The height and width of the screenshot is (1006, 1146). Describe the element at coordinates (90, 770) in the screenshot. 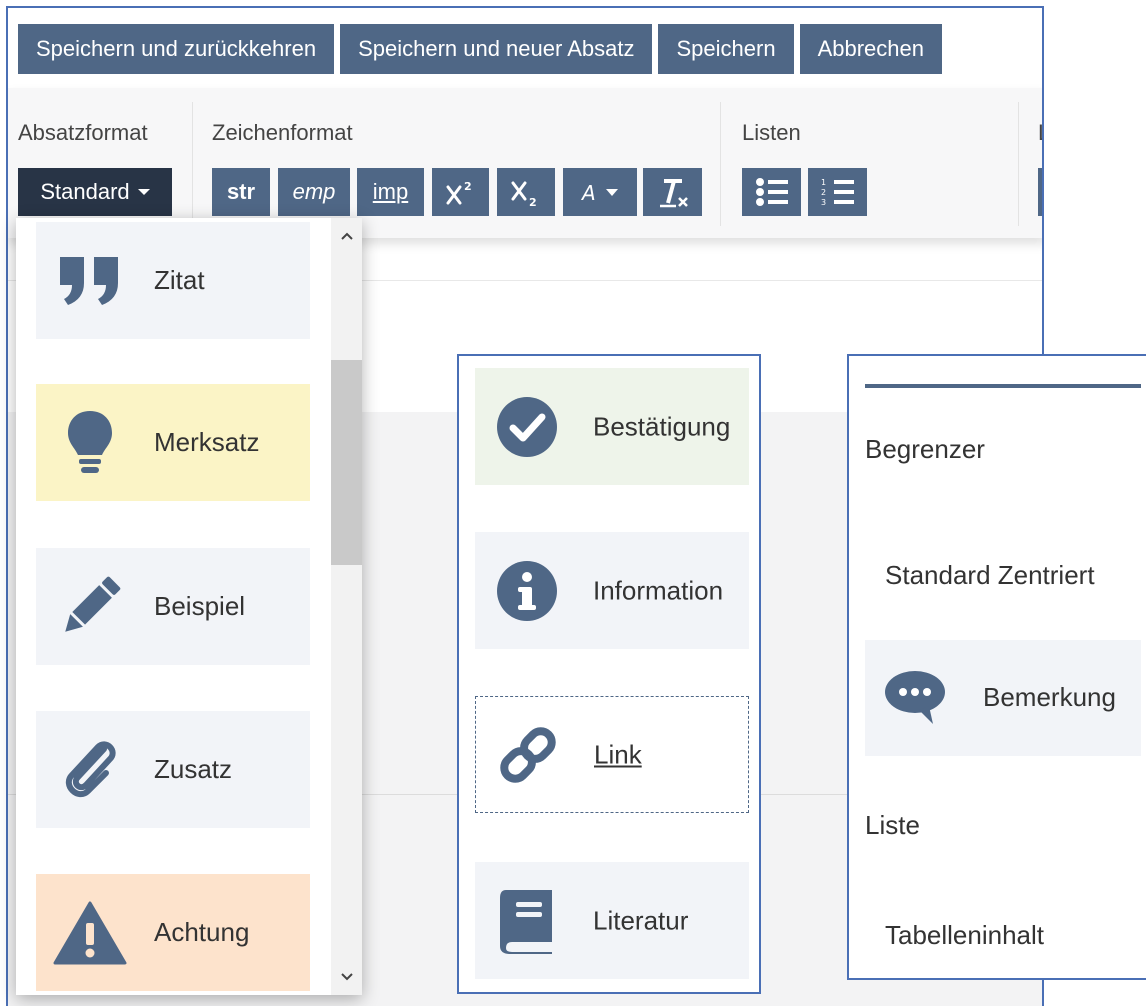

I see `paperclip-icon` at that location.